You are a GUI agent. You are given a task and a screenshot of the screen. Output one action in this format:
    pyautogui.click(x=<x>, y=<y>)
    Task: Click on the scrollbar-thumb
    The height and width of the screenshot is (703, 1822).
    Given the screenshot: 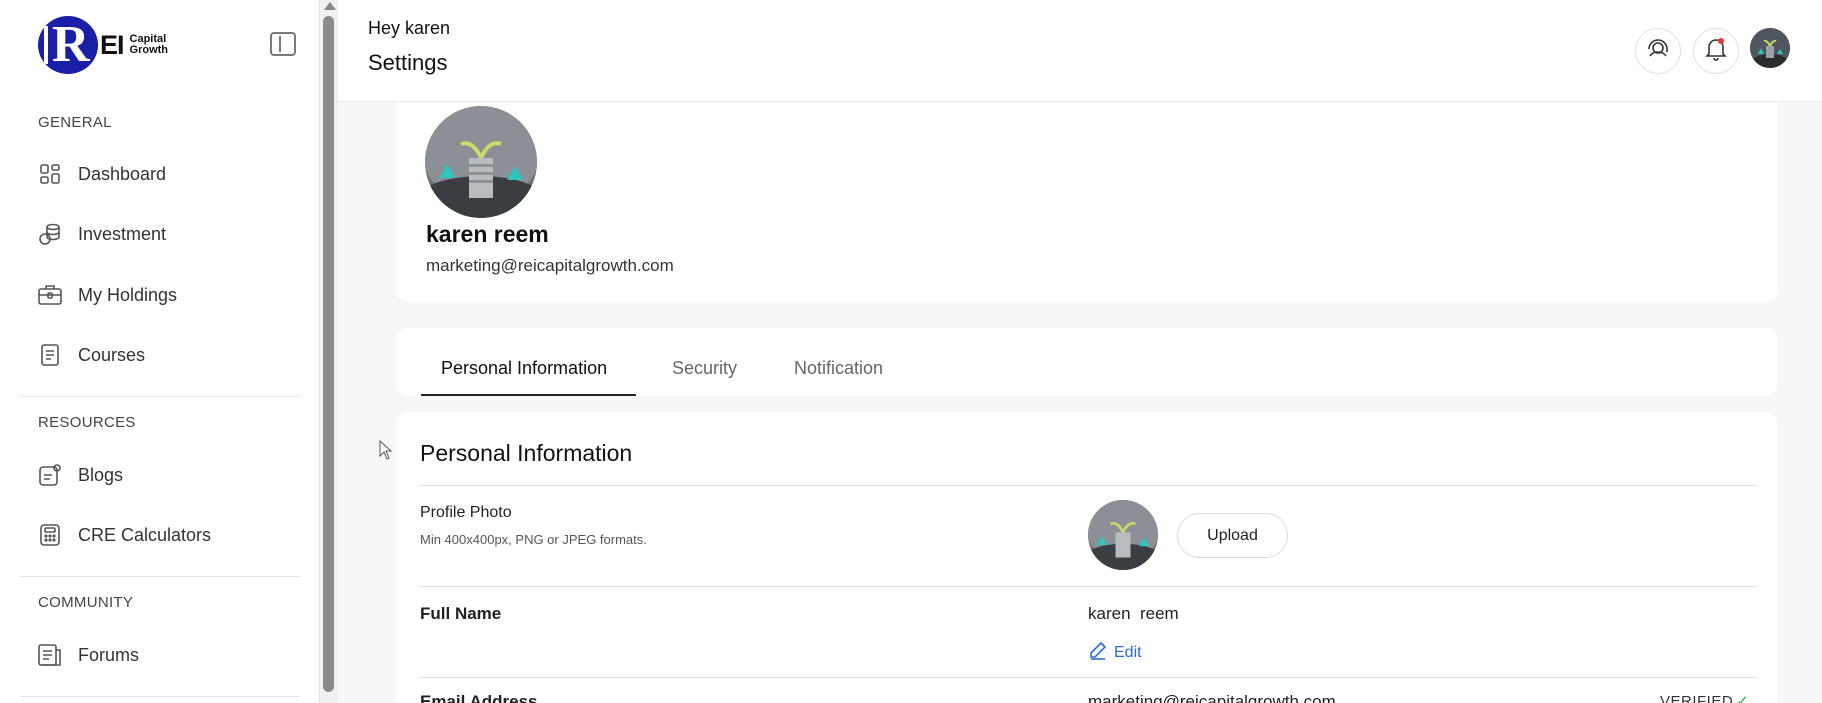 What is the action you would take?
    pyautogui.click(x=328, y=354)
    